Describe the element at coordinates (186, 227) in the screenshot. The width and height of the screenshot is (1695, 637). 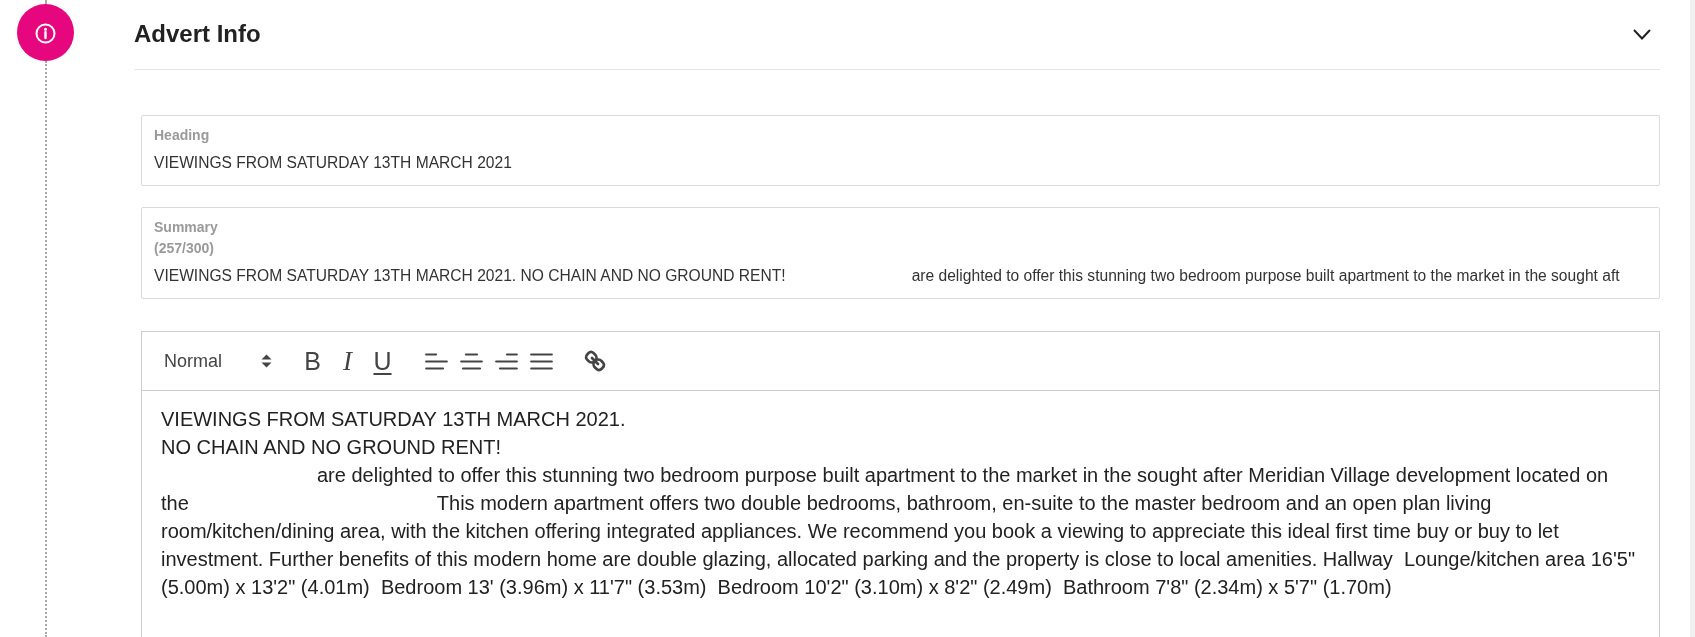
I see `field-label: Summary` at that location.